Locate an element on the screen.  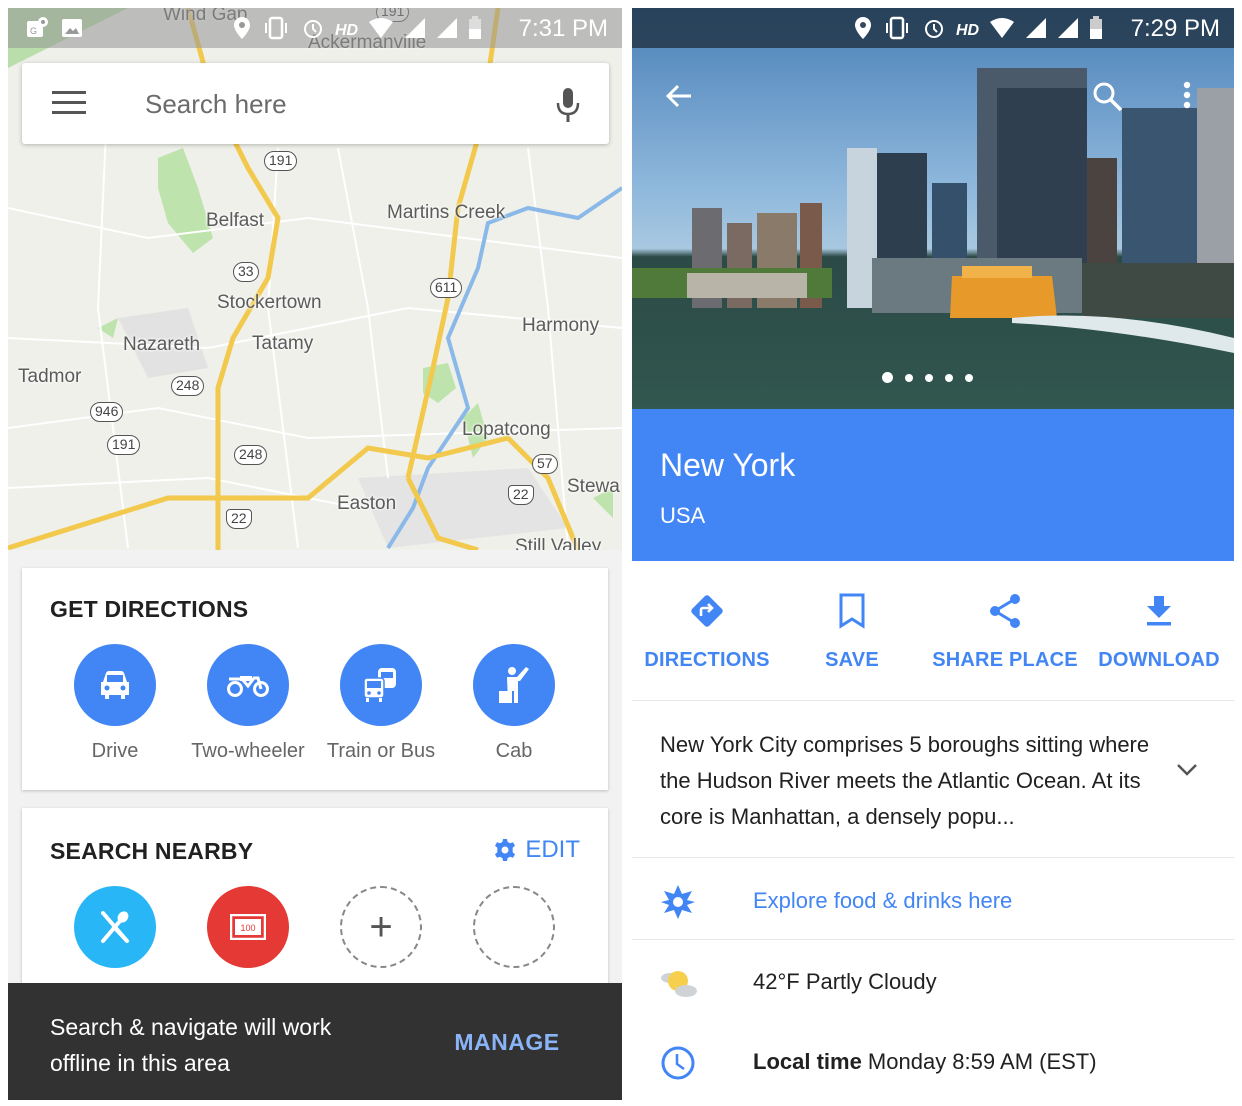
route-shield: 191 is located at coordinates (281, 161).